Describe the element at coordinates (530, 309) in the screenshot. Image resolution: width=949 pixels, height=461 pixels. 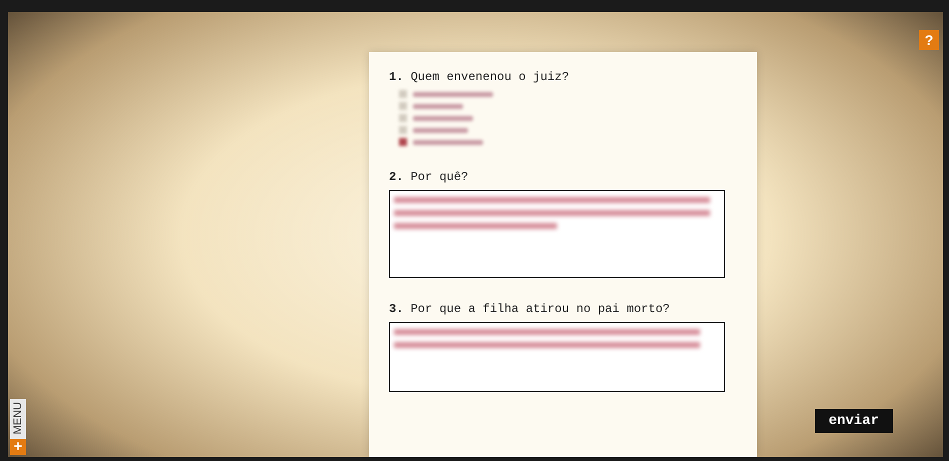
I see `question-text: 3. Por que a filha atirou no pai morto?` at that location.